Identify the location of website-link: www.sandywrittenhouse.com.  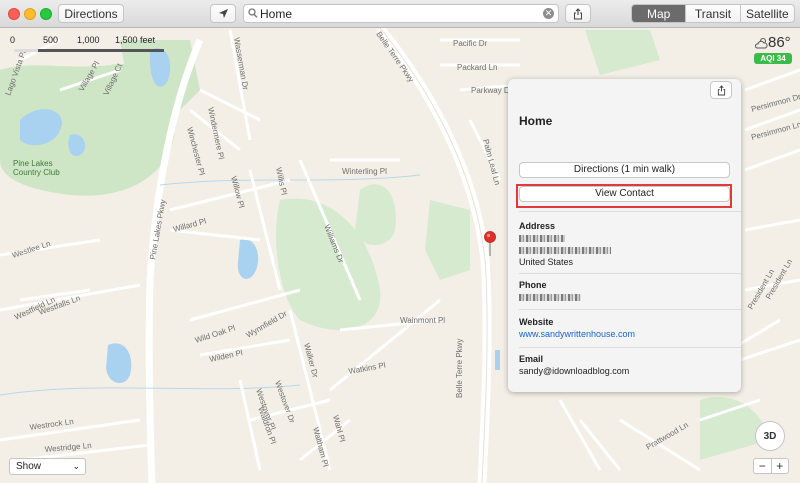
(577, 334).